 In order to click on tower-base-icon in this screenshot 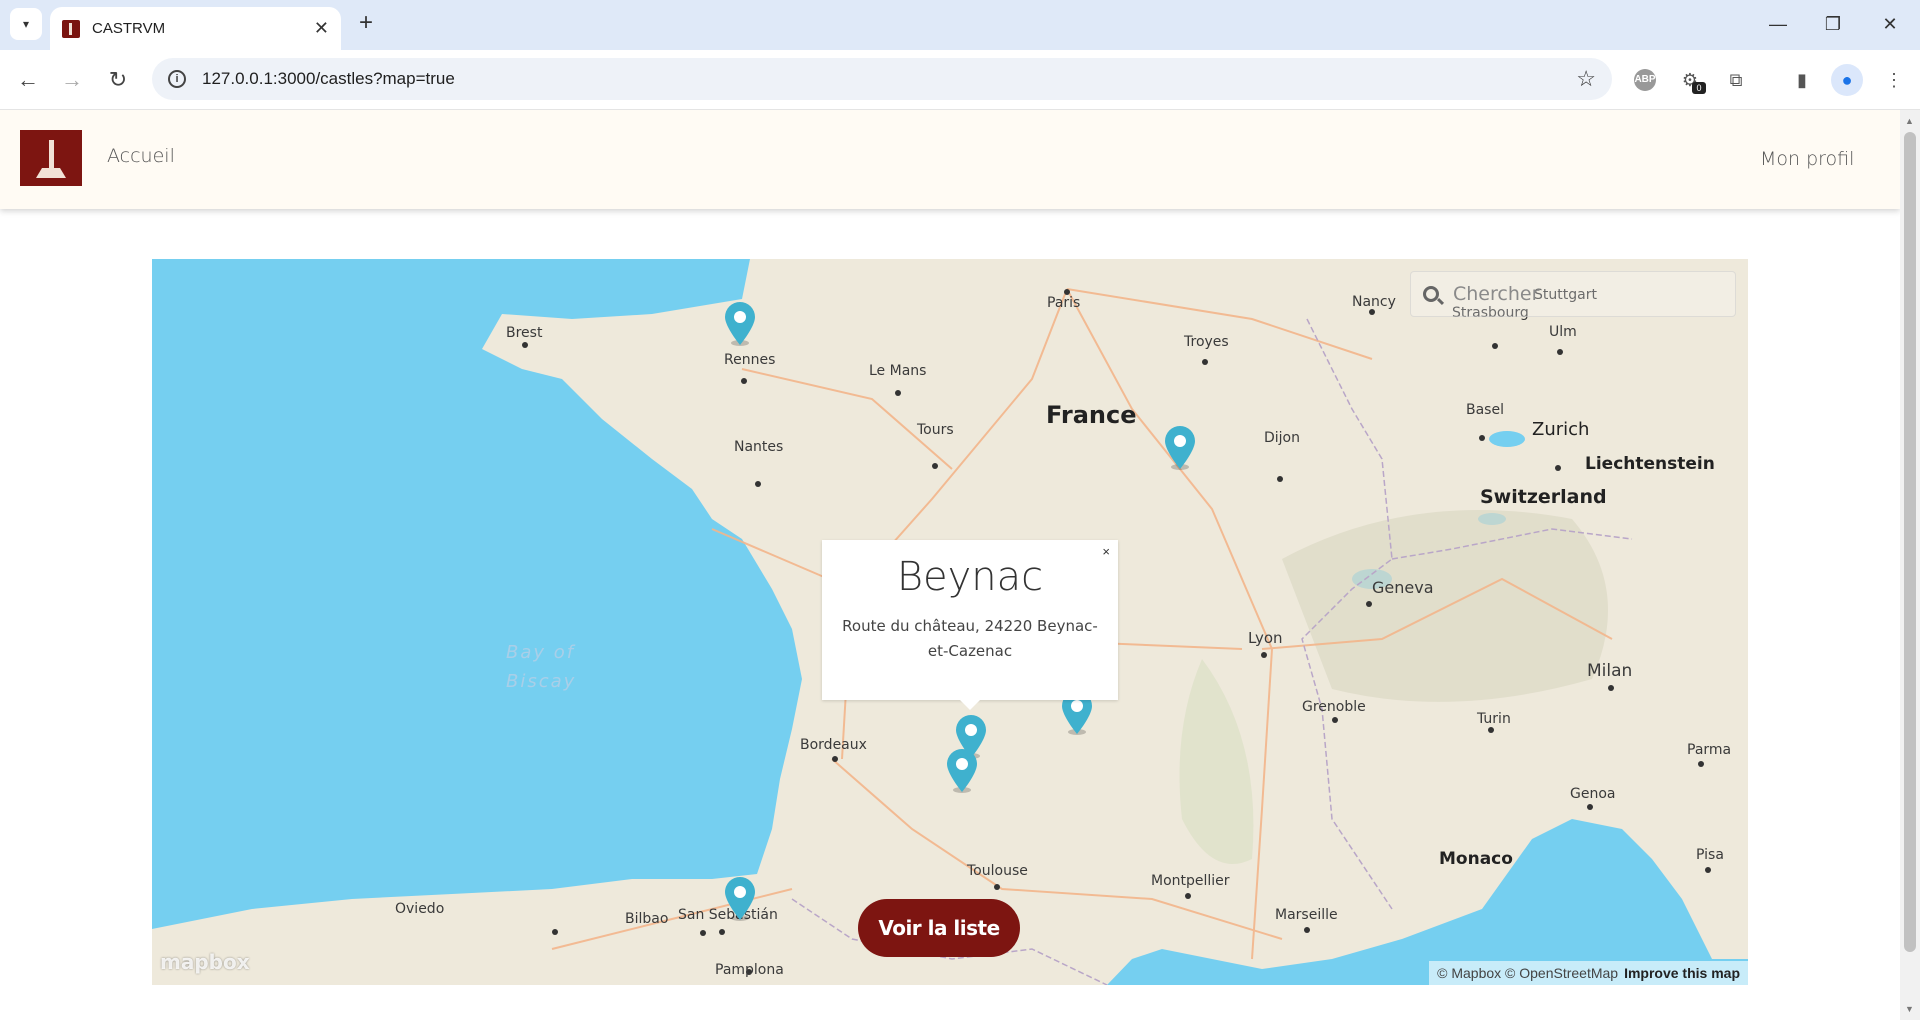, I will do `click(51, 173)`.